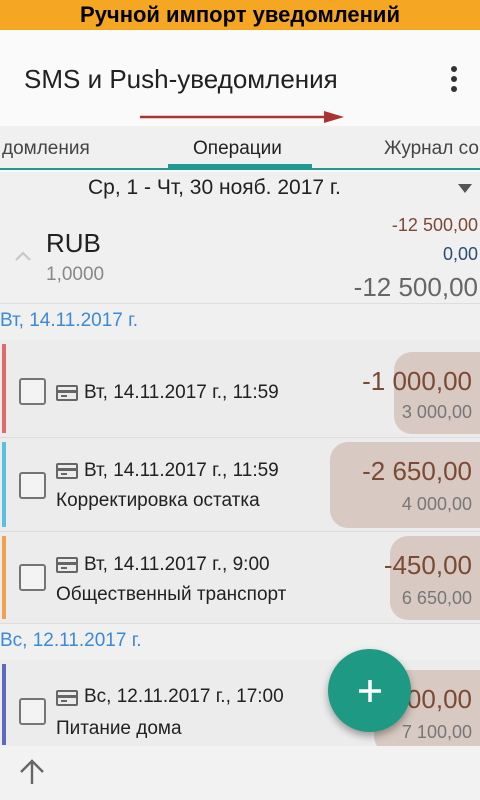 The image size is (480, 800). I want to click on transaction-balance: 3 000,00, so click(436, 412).